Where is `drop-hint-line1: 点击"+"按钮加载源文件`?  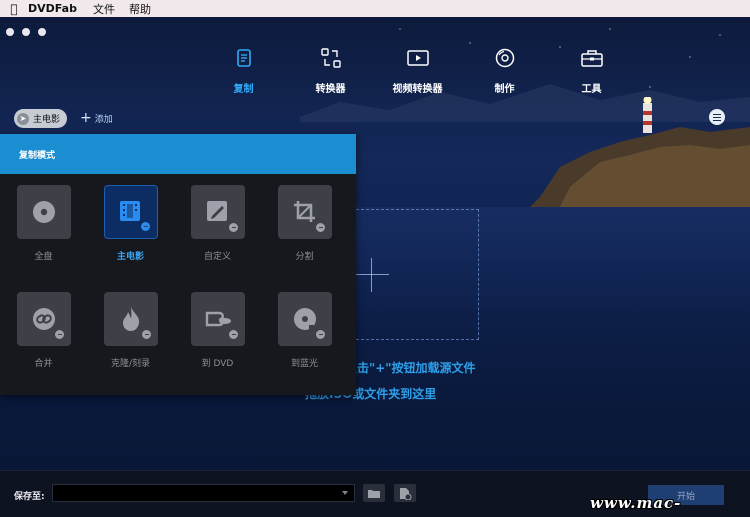 drop-hint-line1: 点击"+"按钮加载源文件 is located at coordinates (410, 368).